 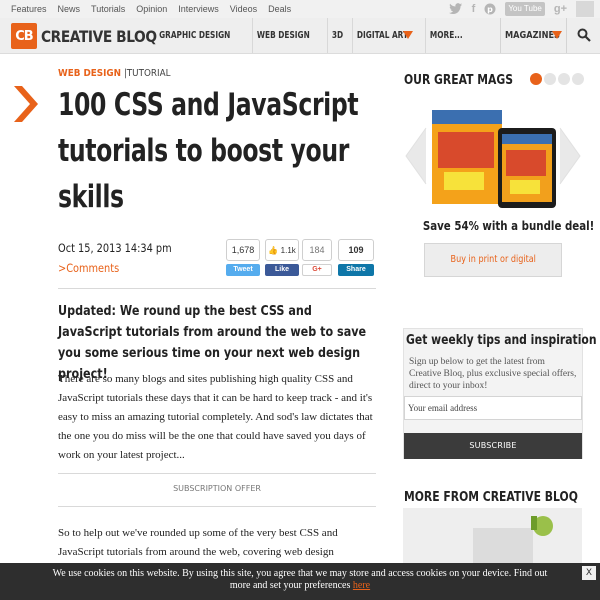 I want to click on google-plus-icon: g+, so click(x=560, y=9).